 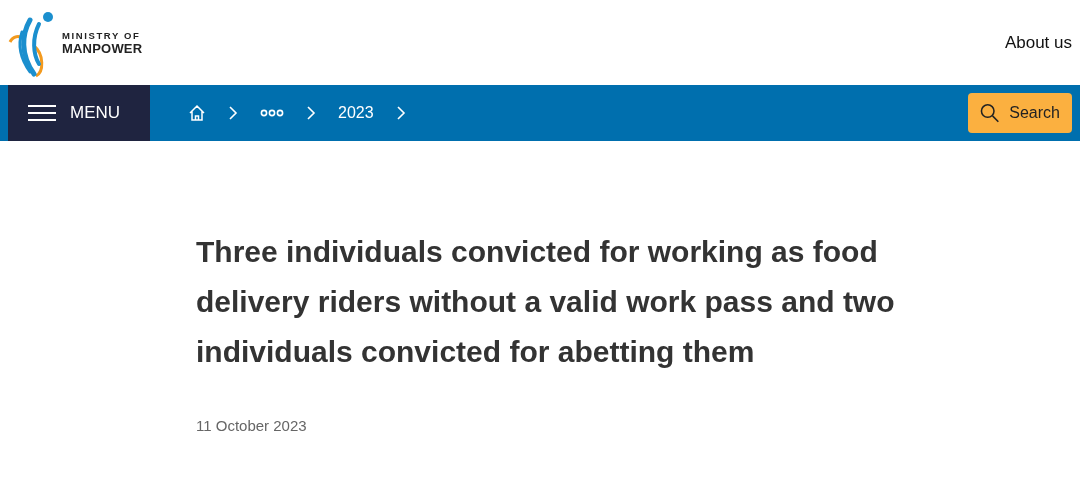 What do you see at coordinates (1020, 113) in the screenshot?
I see `search-button: Search` at bounding box center [1020, 113].